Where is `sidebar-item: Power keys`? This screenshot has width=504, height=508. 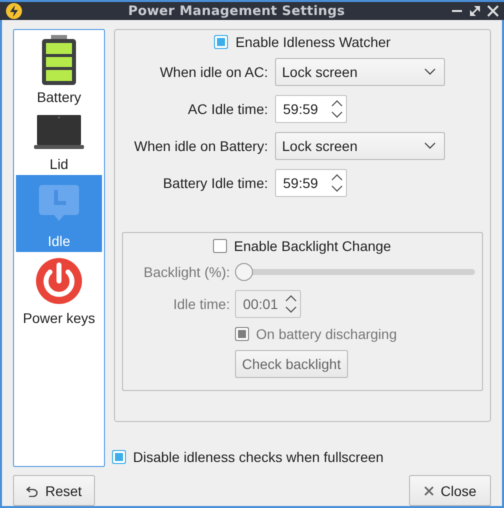 sidebar-item: Power keys is located at coordinates (59, 290).